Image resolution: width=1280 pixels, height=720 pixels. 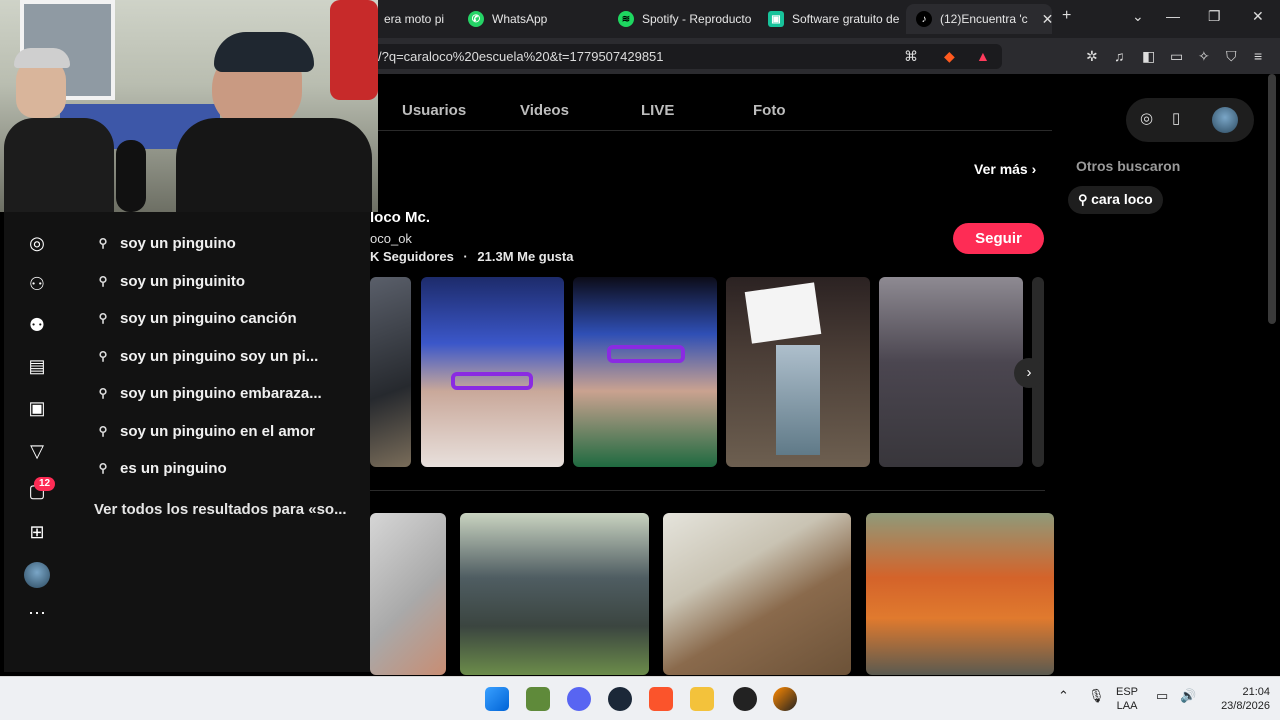 What do you see at coordinates (416, 19) in the screenshot?
I see `tab-moto: era moto pi` at bounding box center [416, 19].